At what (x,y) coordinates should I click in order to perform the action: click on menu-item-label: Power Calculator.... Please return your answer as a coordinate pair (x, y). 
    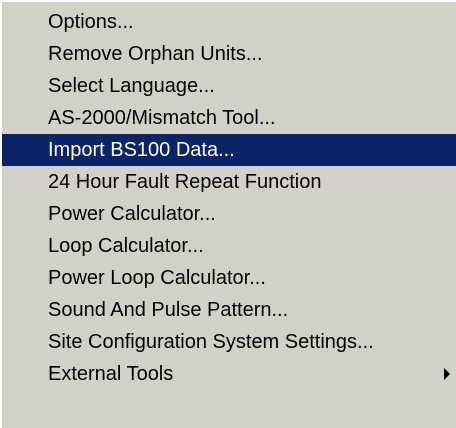
    Looking at the image, I should click on (132, 214).